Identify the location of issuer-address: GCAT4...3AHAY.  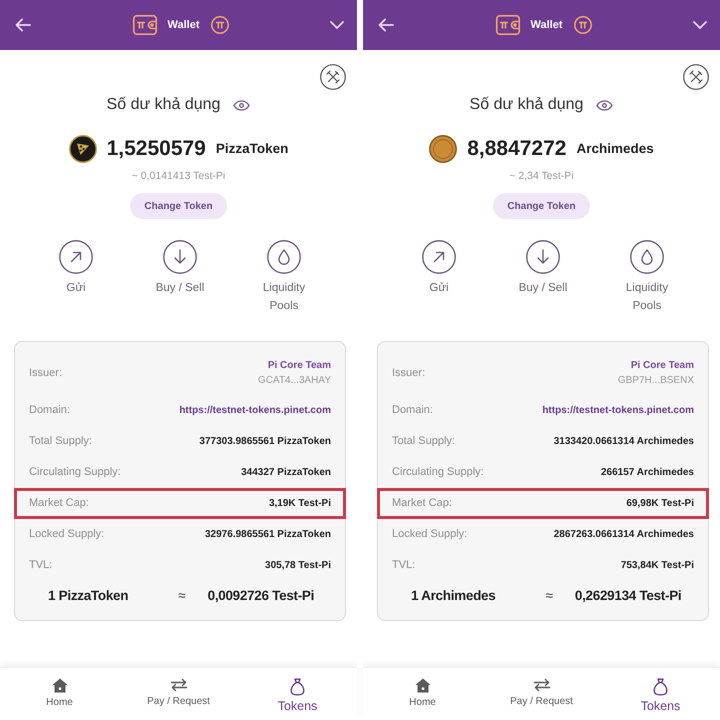
(294, 381).